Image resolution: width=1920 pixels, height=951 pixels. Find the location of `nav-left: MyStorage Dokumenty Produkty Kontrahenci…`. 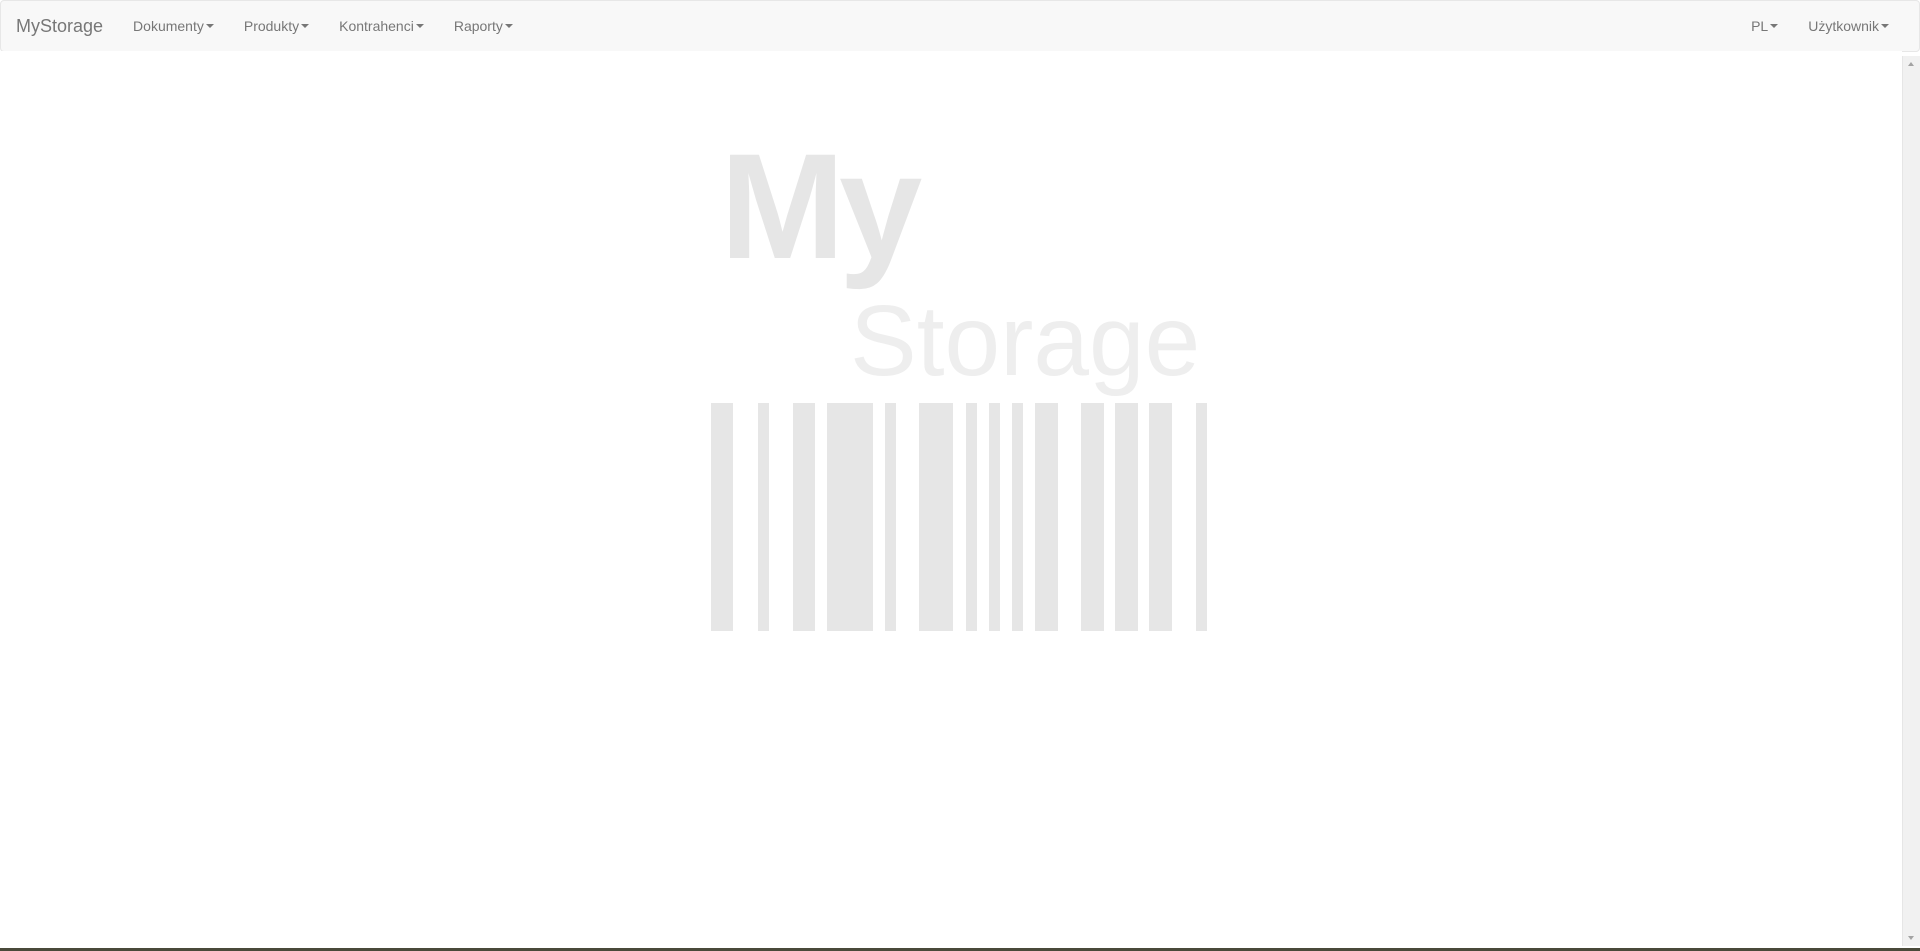

nav-left: MyStorage Dokumenty Produkty Kontrahenci… is located at coordinates (264, 26).